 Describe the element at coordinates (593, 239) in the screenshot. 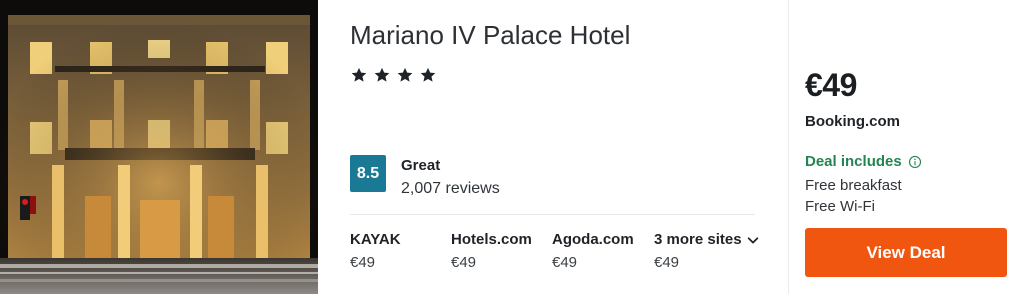

I see `site-name: Agoda.com` at that location.